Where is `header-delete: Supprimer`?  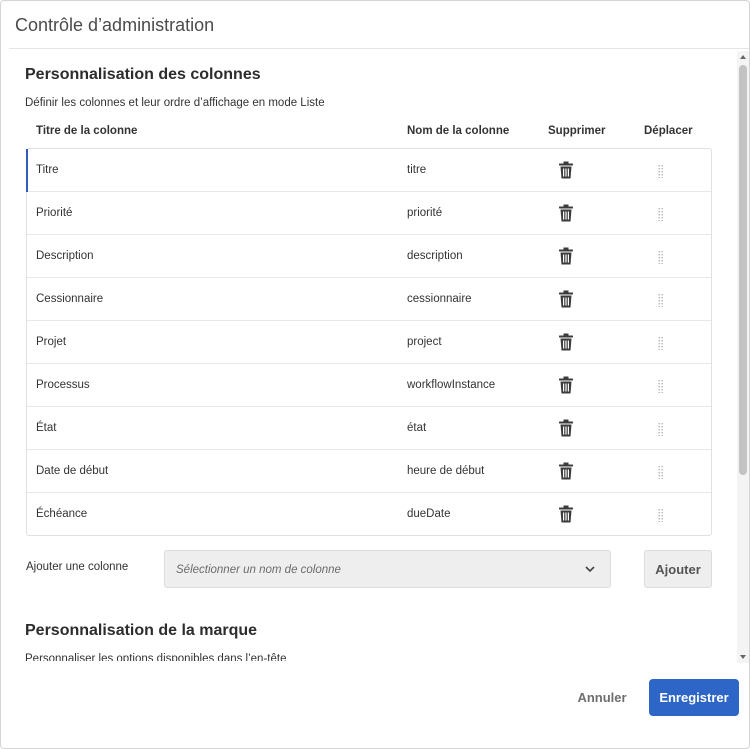 header-delete: Supprimer is located at coordinates (577, 131).